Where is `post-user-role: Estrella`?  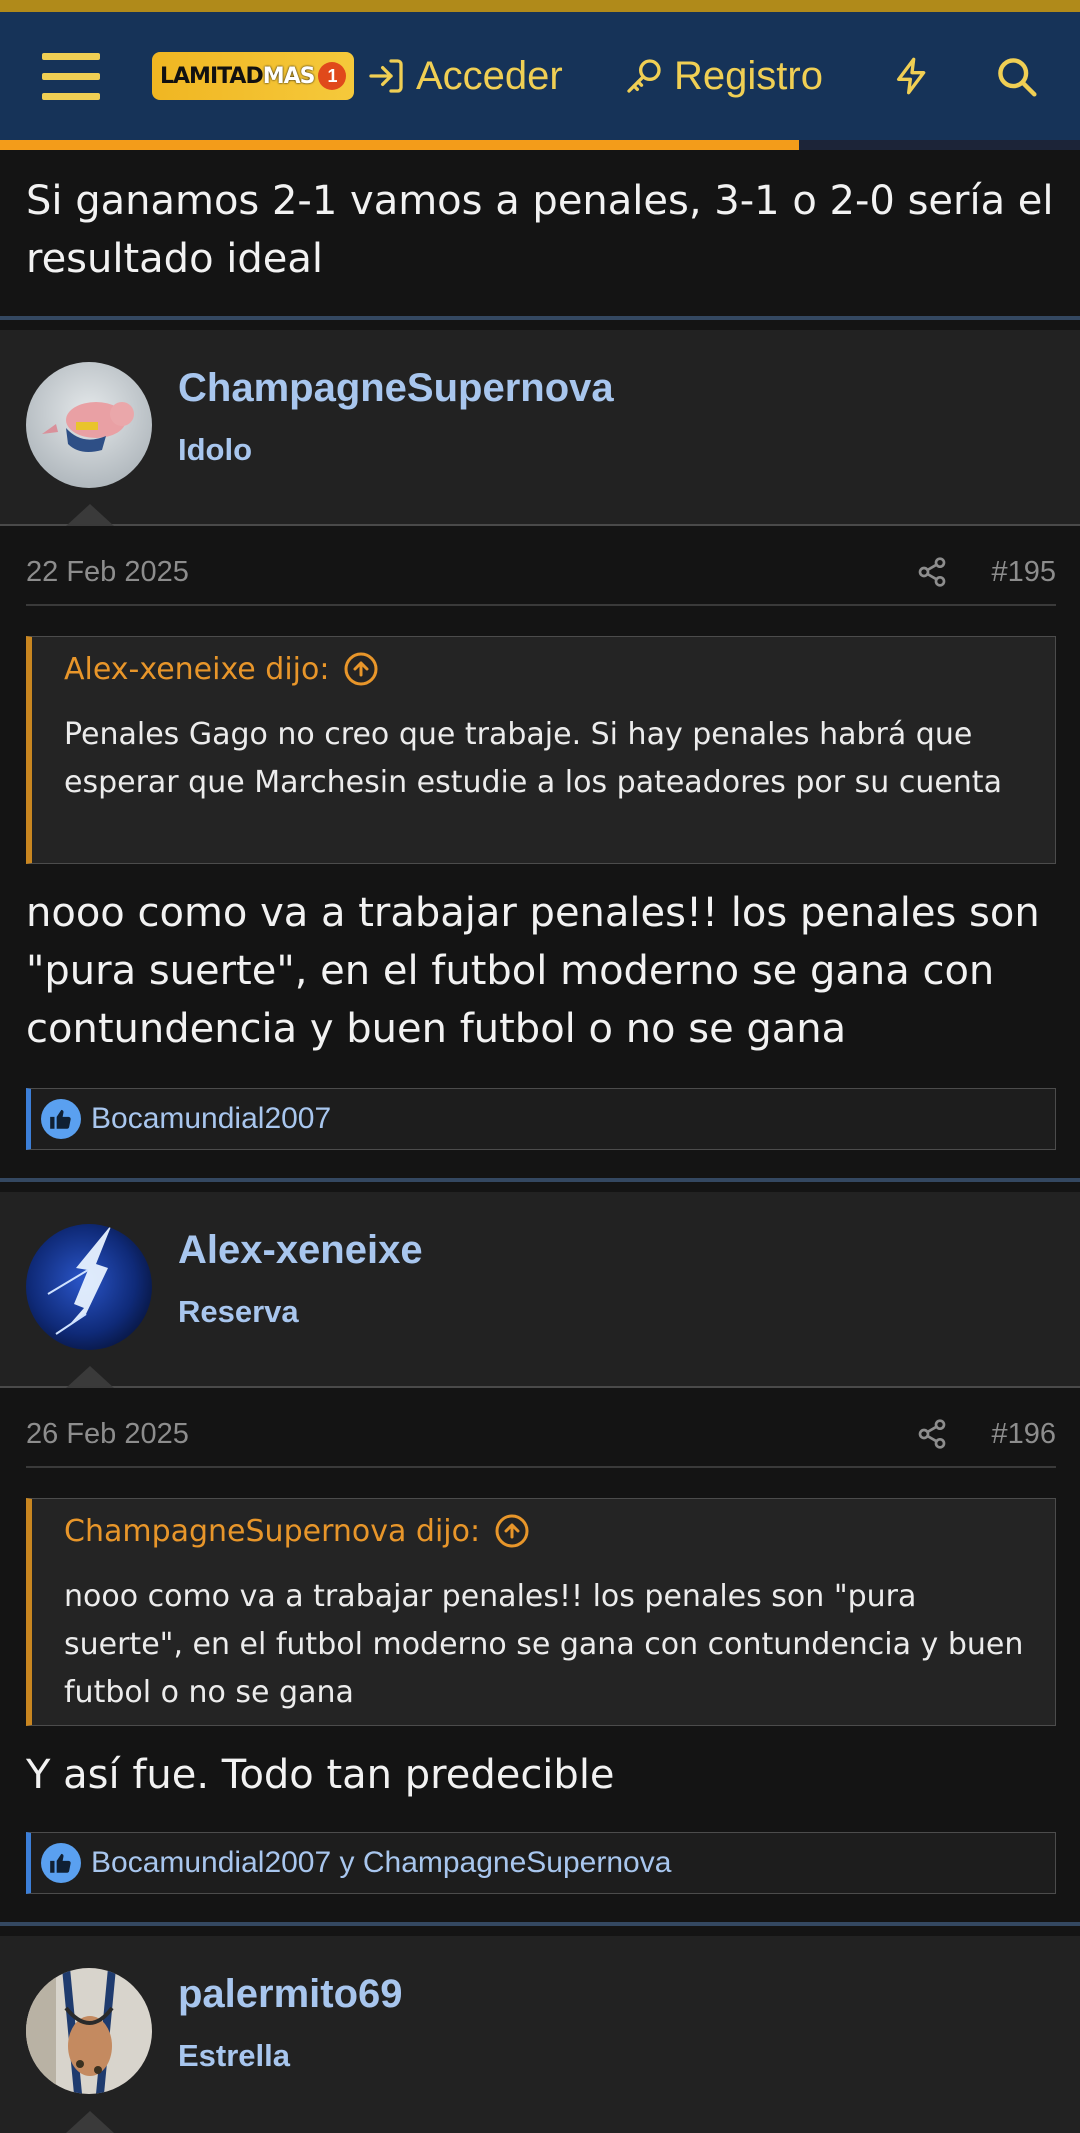 post-user-role: Estrella is located at coordinates (234, 2055).